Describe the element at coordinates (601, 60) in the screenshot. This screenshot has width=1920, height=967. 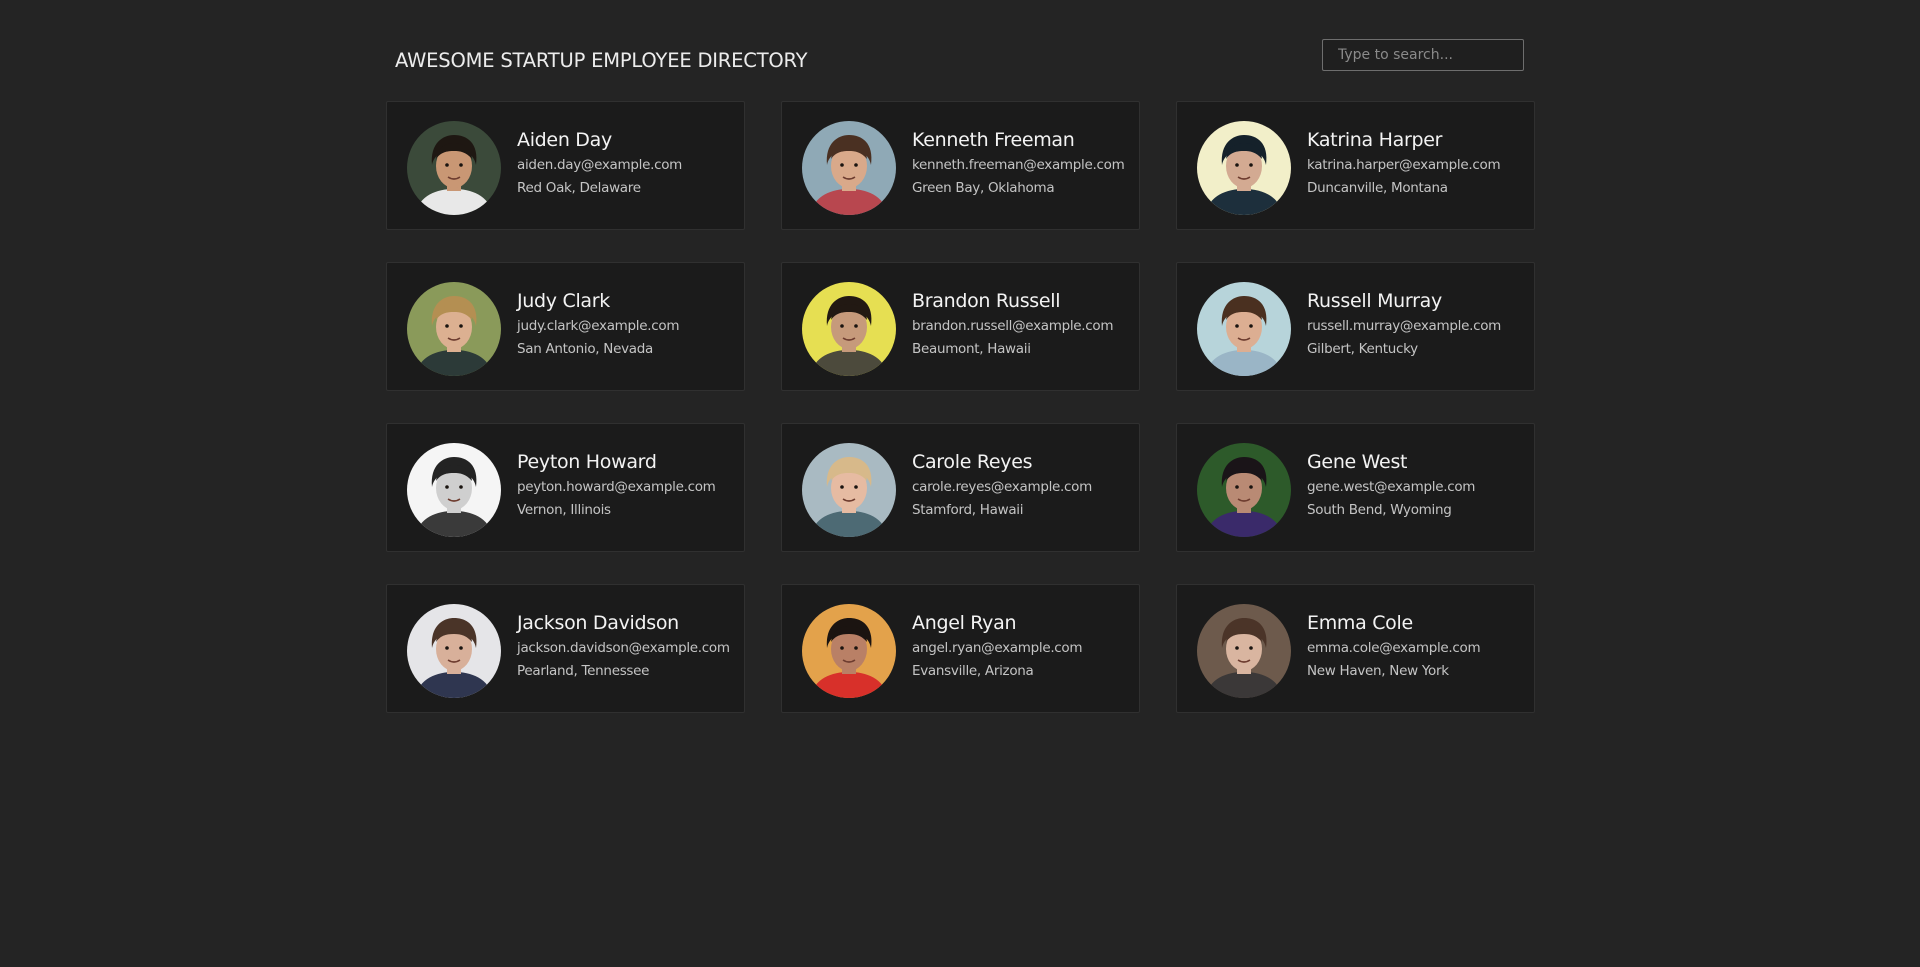
I see `page-title: AWESOME STARTUP EMPLOYEE DIRECTORY` at that location.